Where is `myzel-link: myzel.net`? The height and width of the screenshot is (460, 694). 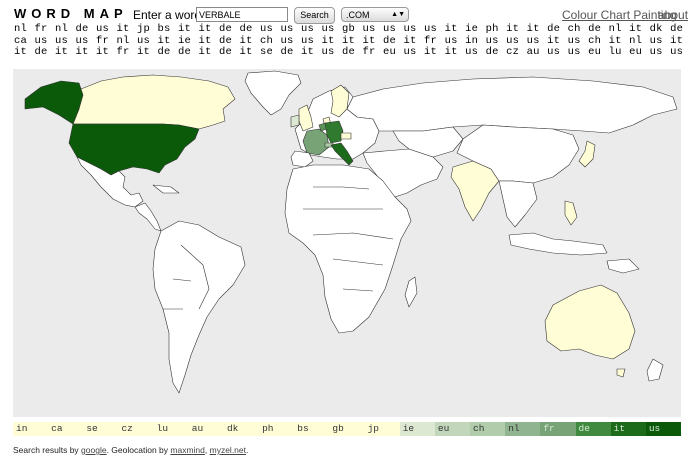
myzel-link: myzel.net is located at coordinates (228, 450).